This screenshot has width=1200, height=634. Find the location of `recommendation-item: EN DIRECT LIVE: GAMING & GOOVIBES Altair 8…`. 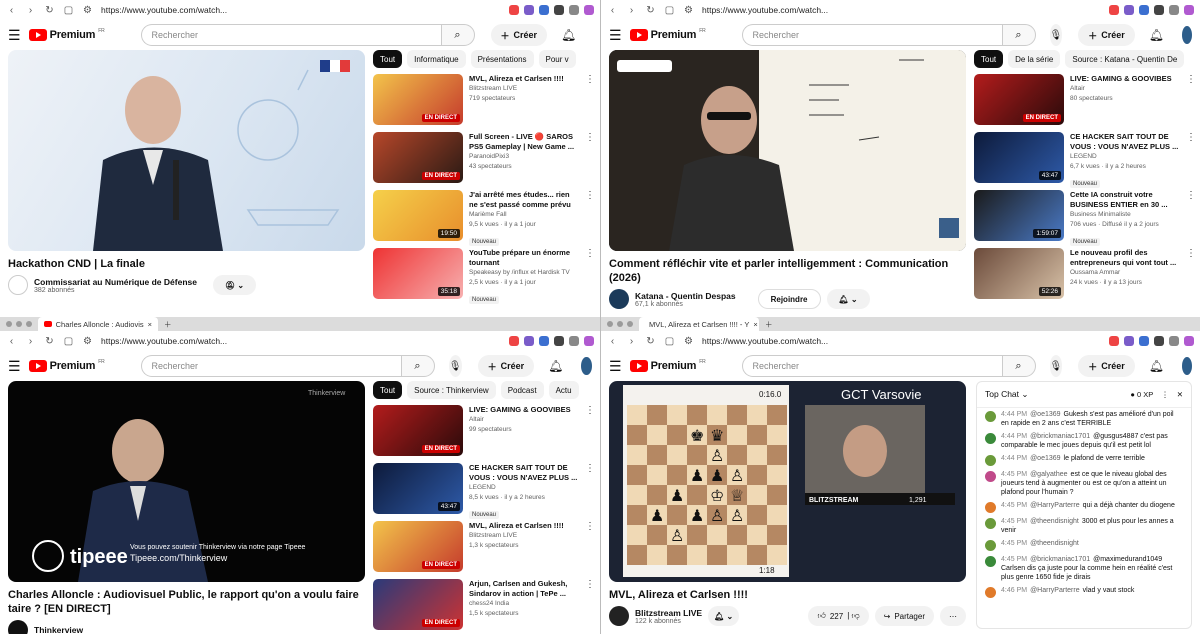

recommendation-item: EN DIRECT LIVE: GAMING & GOOVIBES Altair 8… is located at coordinates (1085, 100).